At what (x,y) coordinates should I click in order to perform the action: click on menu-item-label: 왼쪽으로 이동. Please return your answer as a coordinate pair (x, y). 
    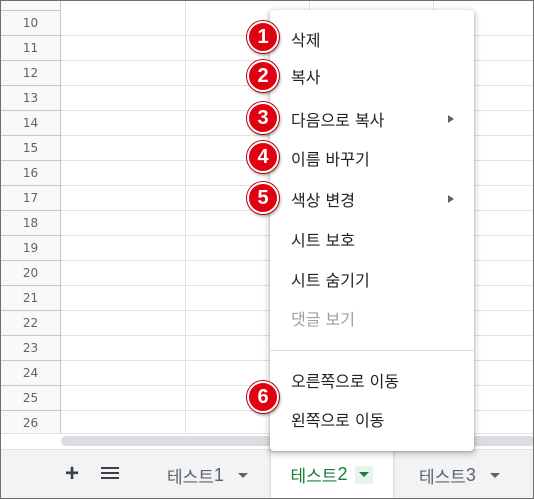
    Looking at the image, I should click on (338, 420).